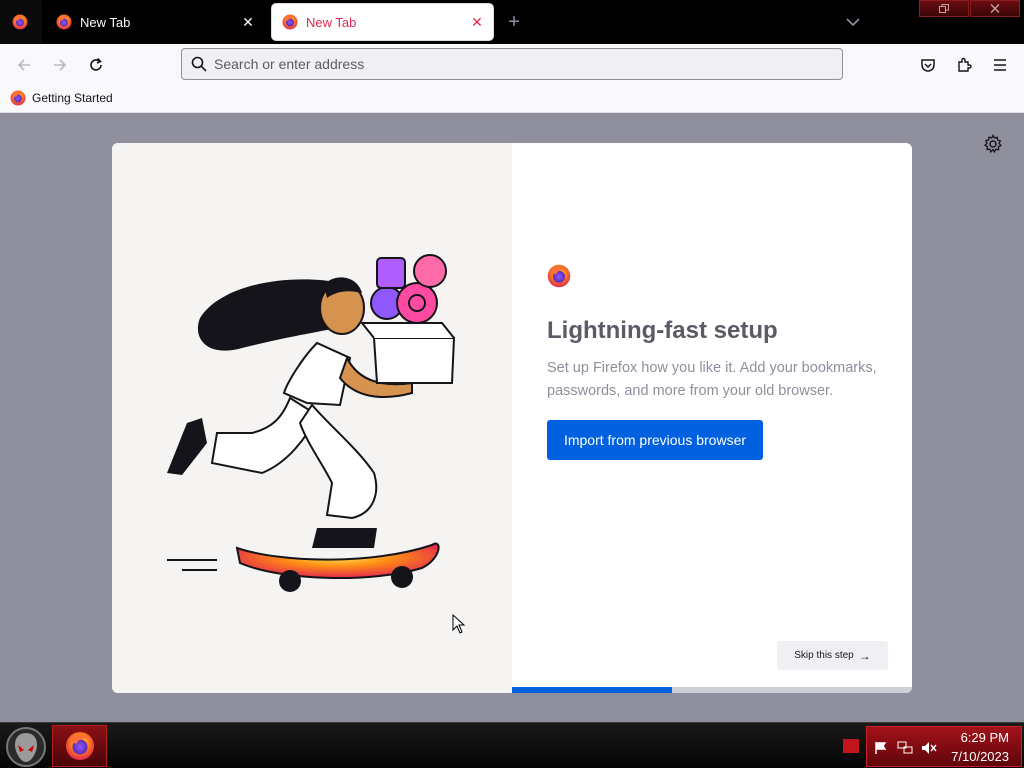  I want to click on reload-button, so click(96, 65).